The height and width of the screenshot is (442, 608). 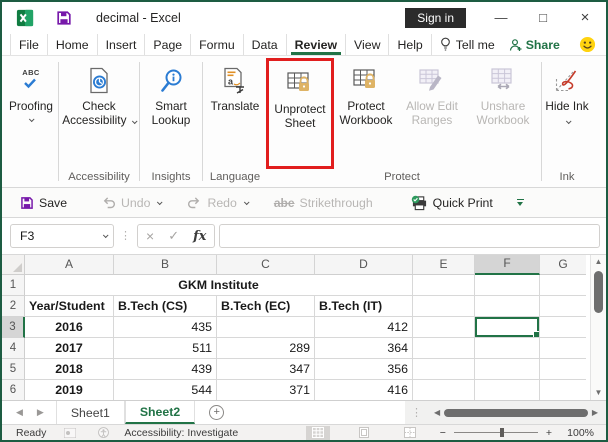 I want to click on drag-handle-dots: ⋮, so click(x=125, y=236).